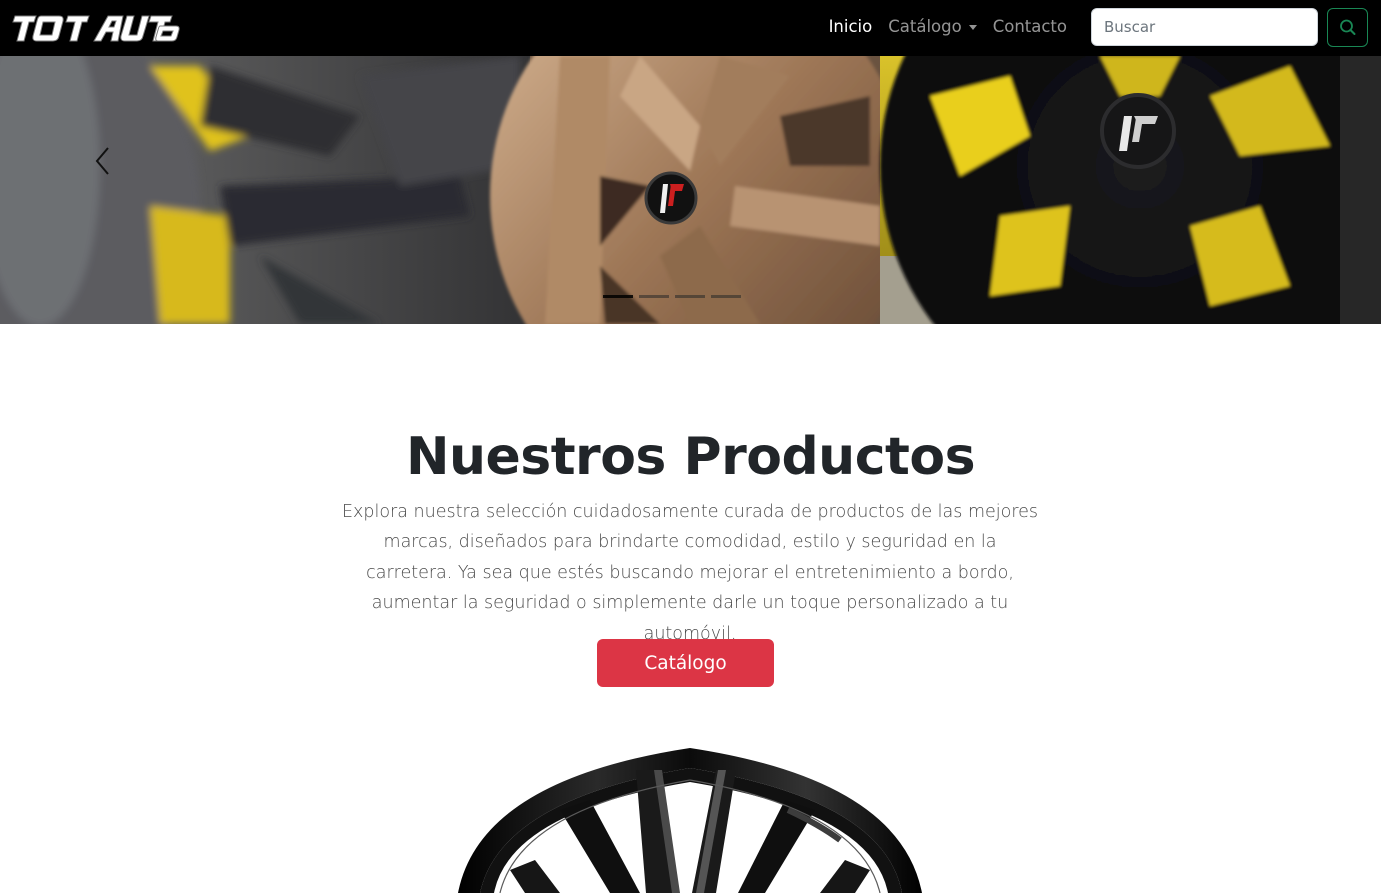 Image resolution: width=1381 pixels, height=893 pixels. Describe the element at coordinates (925, 26) in the screenshot. I see `nav-link-catalogo-label: Catálogo` at that location.